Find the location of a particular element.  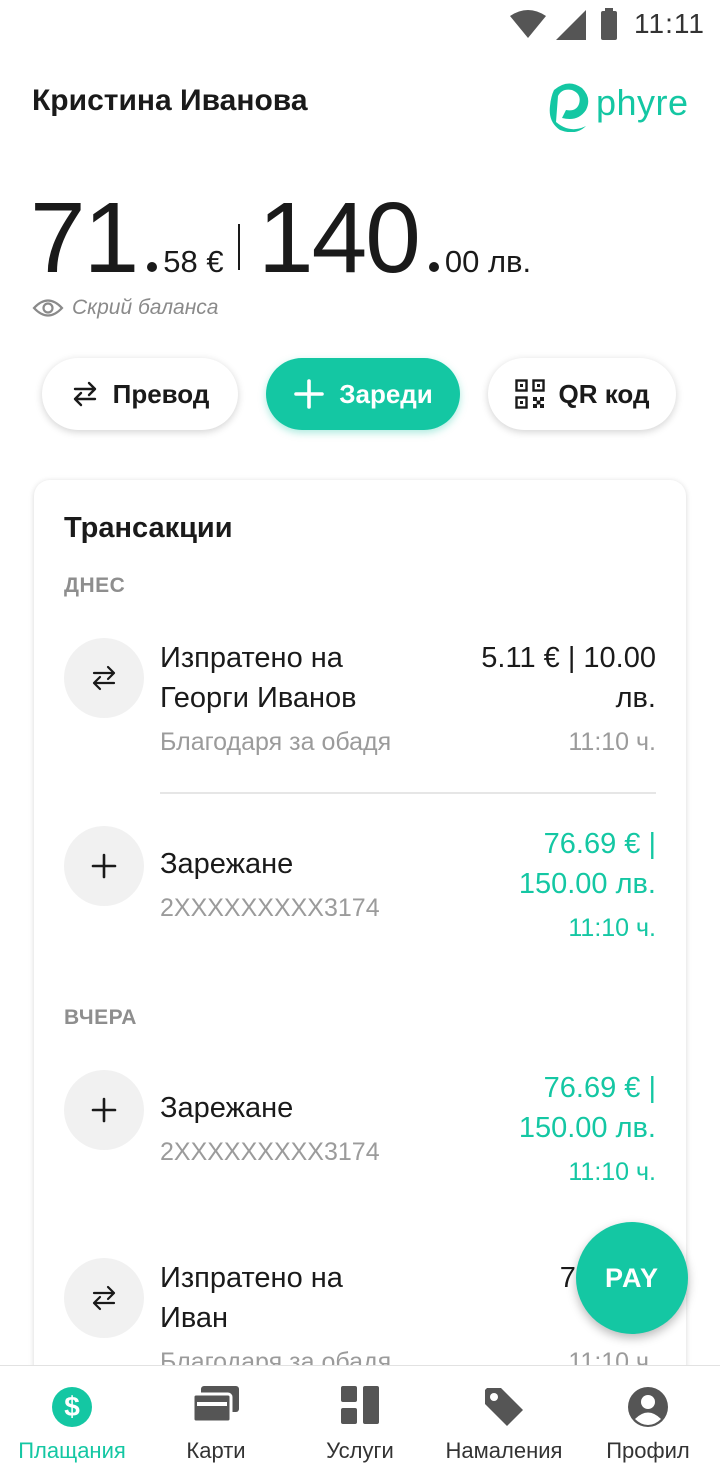

balance-display: 71 58 € 140 00 лв. is located at coordinates (370, 233).